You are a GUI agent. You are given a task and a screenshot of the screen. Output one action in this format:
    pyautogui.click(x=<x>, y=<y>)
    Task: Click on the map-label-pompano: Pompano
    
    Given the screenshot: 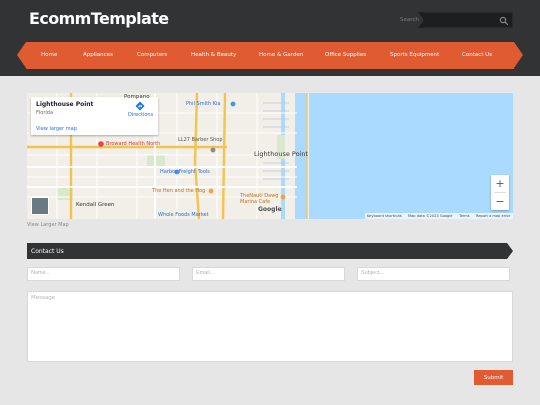 What is the action you would take?
    pyautogui.click(x=137, y=97)
    